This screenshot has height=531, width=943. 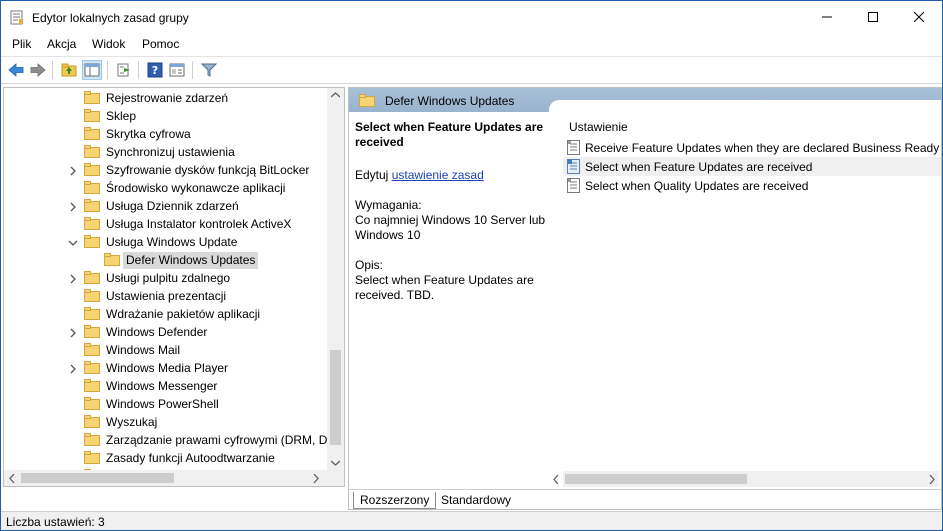 What do you see at coordinates (165, 206) in the screenshot?
I see `tree-item: Usługa Dziennik zdarzeń` at bounding box center [165, 206].